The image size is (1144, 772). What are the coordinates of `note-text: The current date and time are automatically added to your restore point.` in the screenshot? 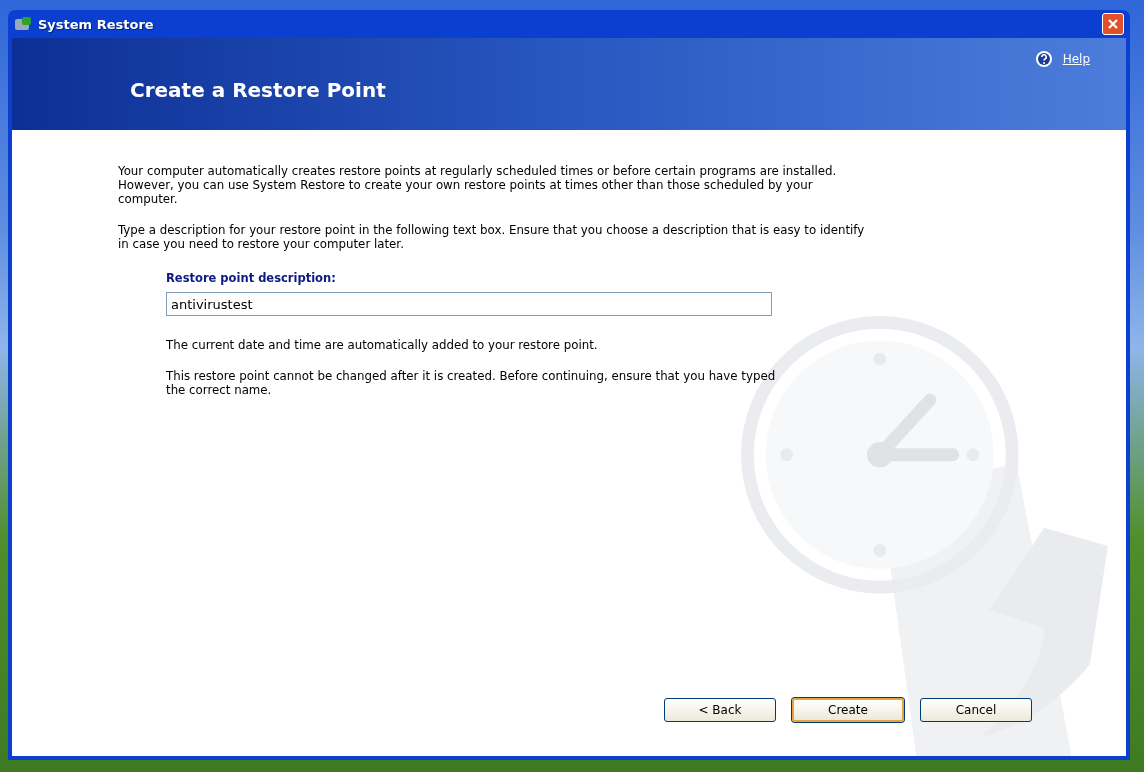 It's located at (382, 345).